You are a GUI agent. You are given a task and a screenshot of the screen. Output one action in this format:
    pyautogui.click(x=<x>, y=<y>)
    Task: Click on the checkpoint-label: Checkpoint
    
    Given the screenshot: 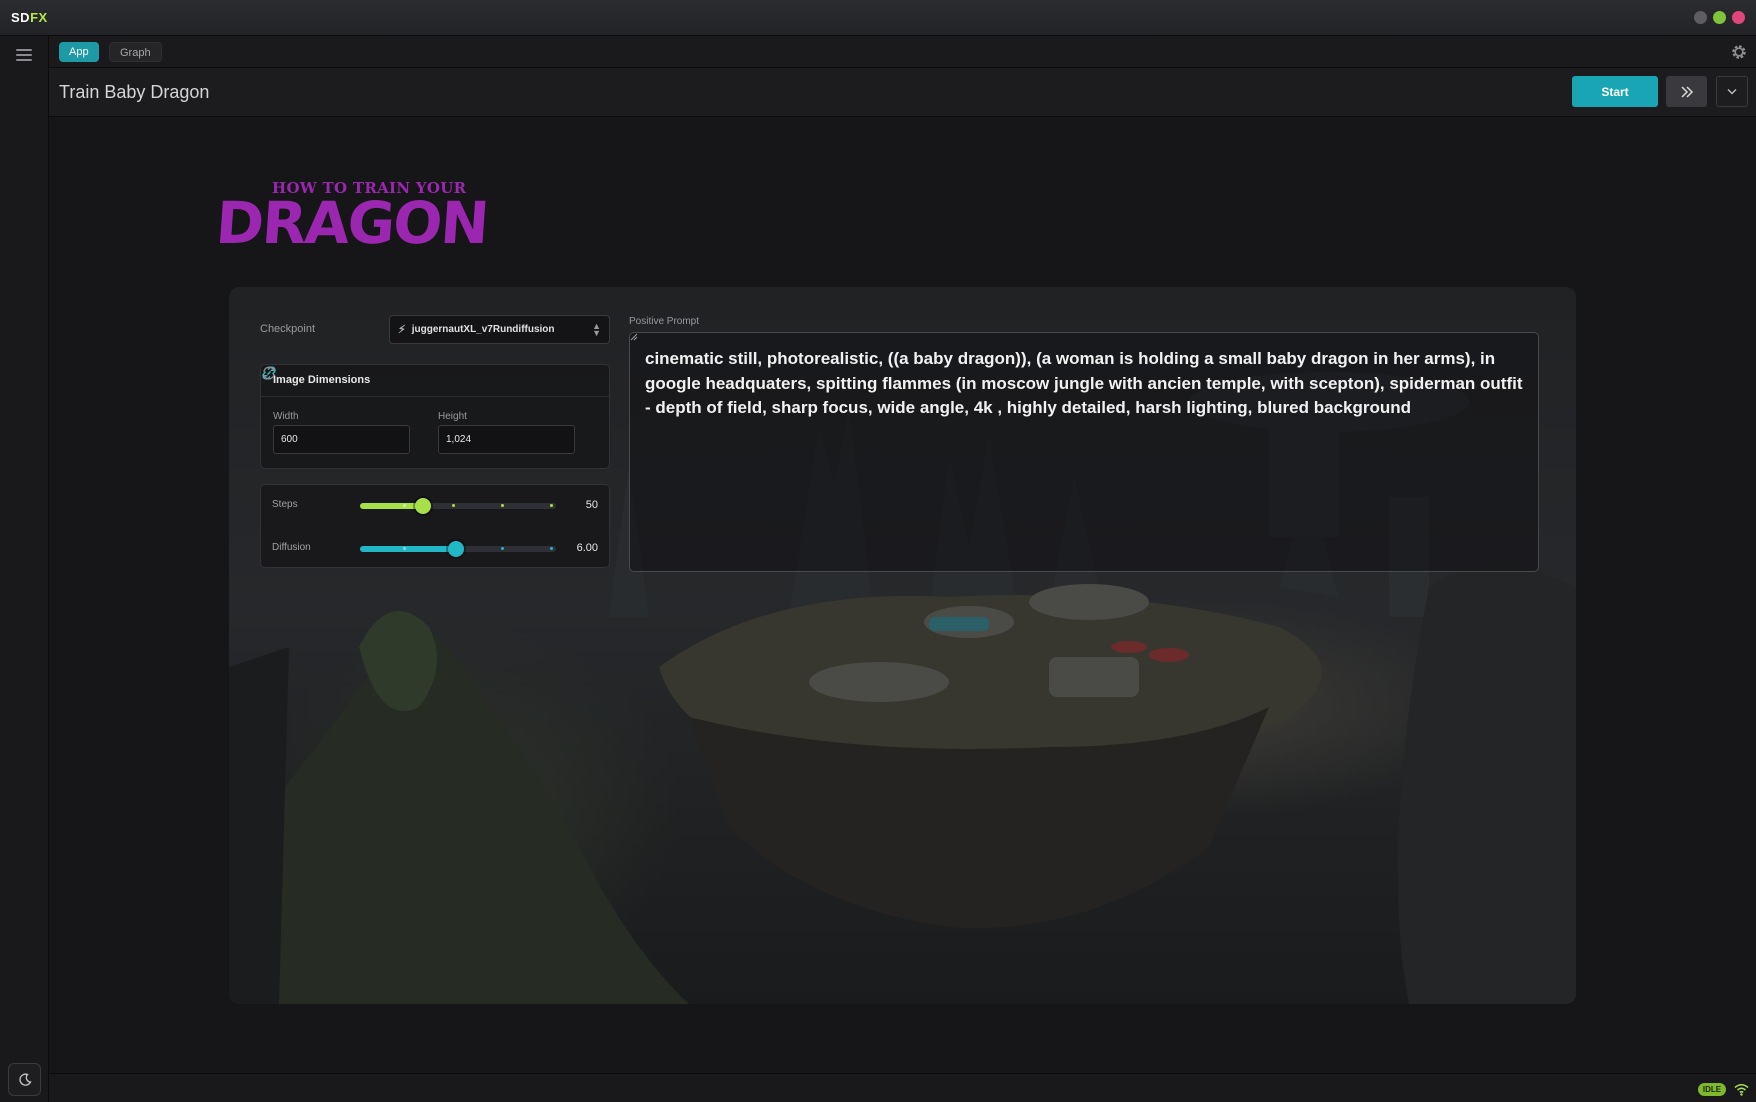 What is the action you would take?
    pyautogui.click(x=288, y=329)
    